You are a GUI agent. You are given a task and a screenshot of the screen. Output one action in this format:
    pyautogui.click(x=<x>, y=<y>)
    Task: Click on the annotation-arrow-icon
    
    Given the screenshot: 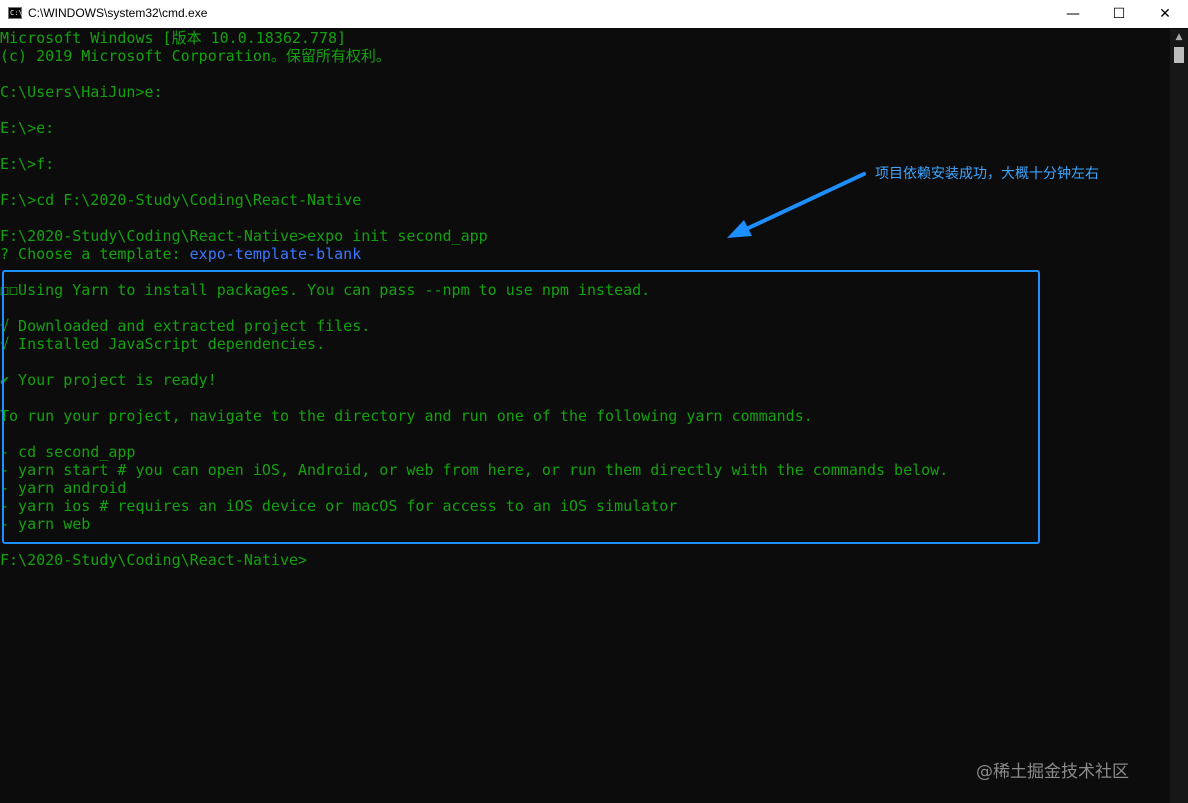 What is the action you would take?
    pyautogui.click(x=796, y=205)
    